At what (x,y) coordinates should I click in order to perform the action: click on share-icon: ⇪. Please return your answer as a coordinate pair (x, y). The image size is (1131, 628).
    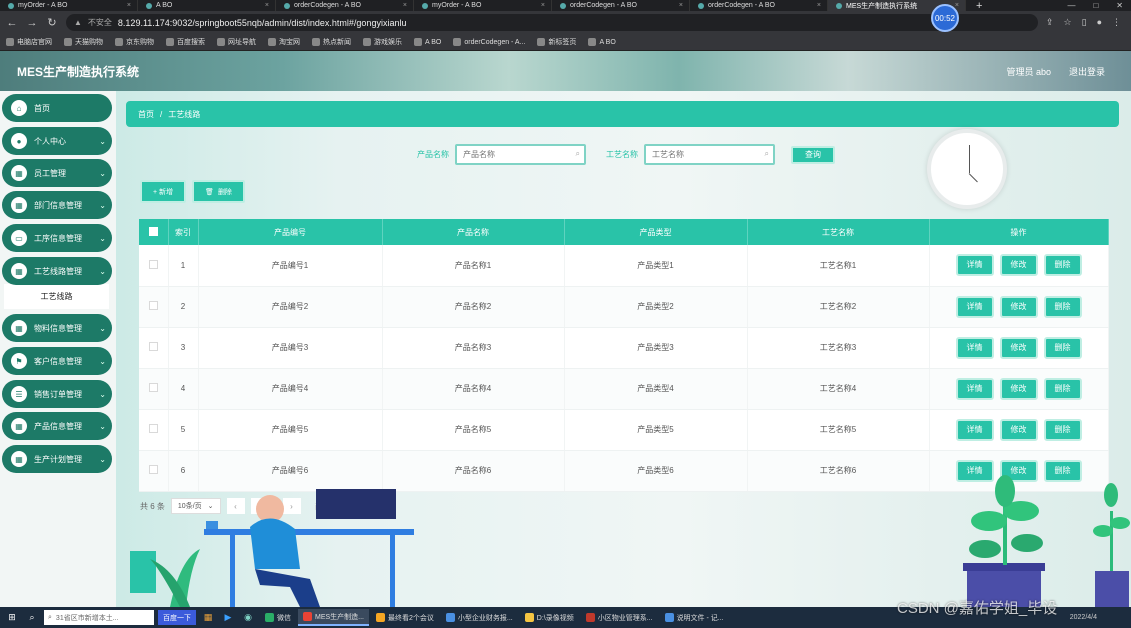
    Looking at the image, I should click on (1050, 22).